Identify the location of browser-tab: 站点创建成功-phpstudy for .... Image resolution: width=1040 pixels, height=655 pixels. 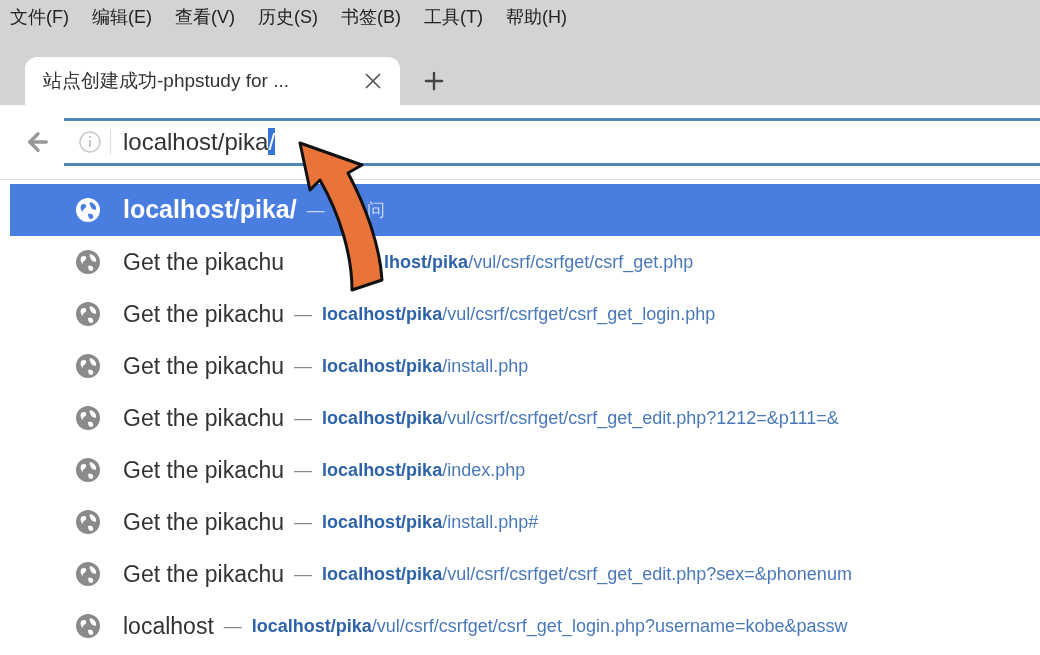
(212, 81).